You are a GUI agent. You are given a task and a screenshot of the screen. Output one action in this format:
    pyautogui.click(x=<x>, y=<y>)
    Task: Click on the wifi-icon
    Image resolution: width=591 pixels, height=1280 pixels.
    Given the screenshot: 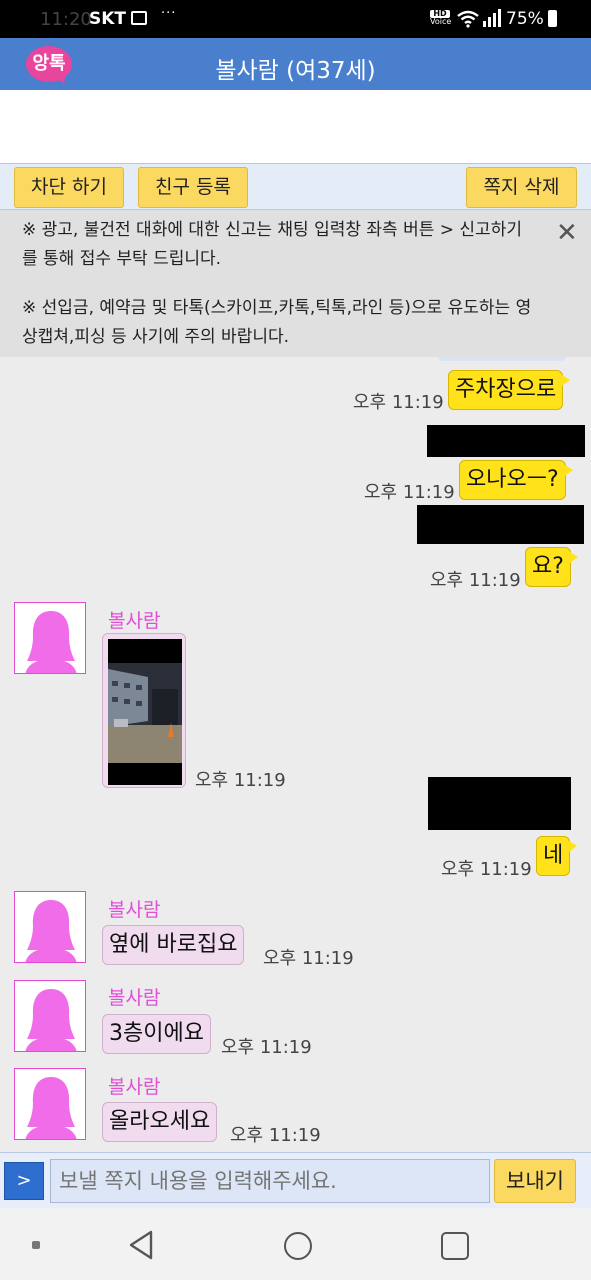 What is the action you would take?
    pyautogui.click(x=468, y=19)
    